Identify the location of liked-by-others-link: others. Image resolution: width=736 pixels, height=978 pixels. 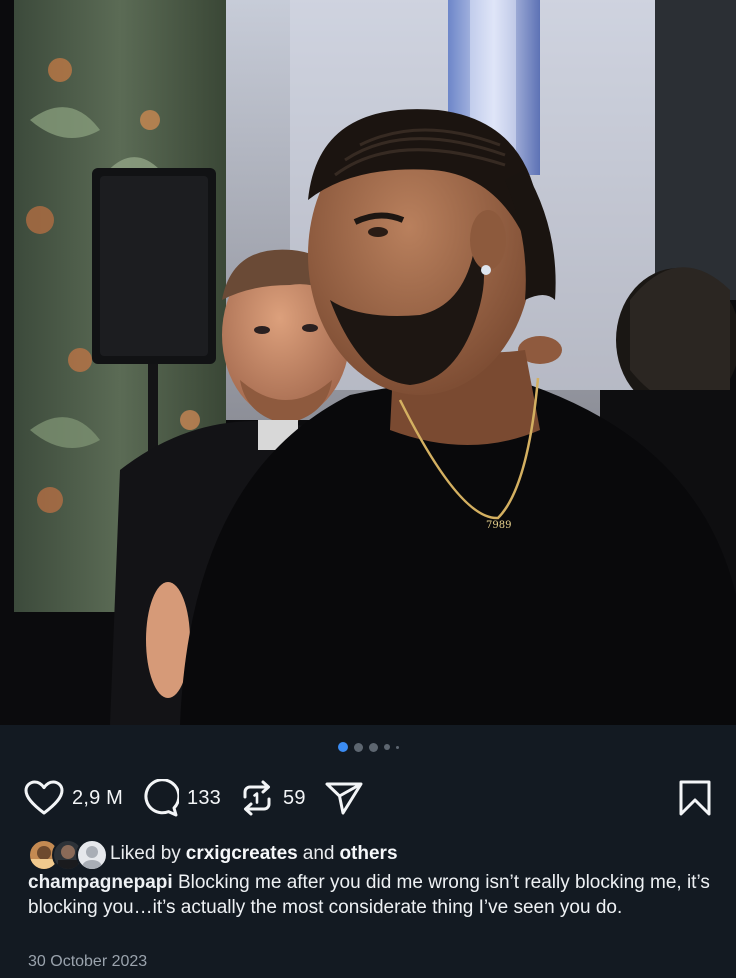
(368, 854).